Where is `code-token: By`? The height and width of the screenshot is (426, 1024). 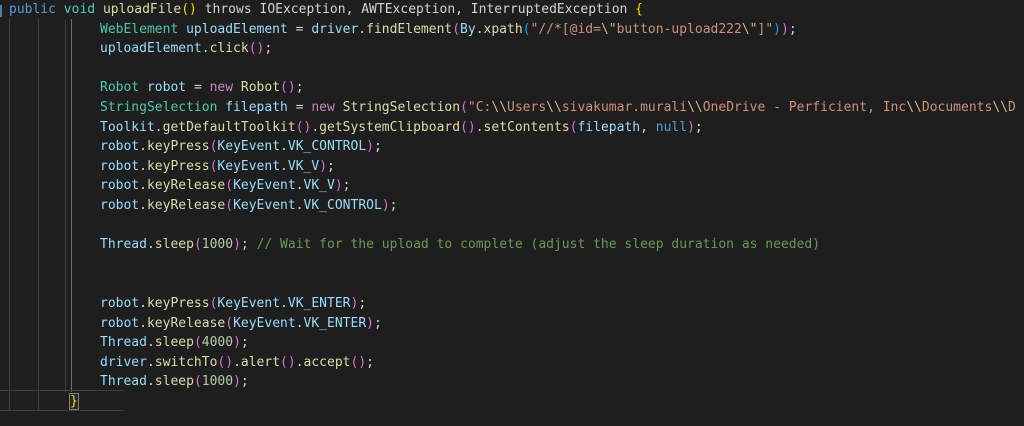
code-token: By is located at coordinates (468, 29).